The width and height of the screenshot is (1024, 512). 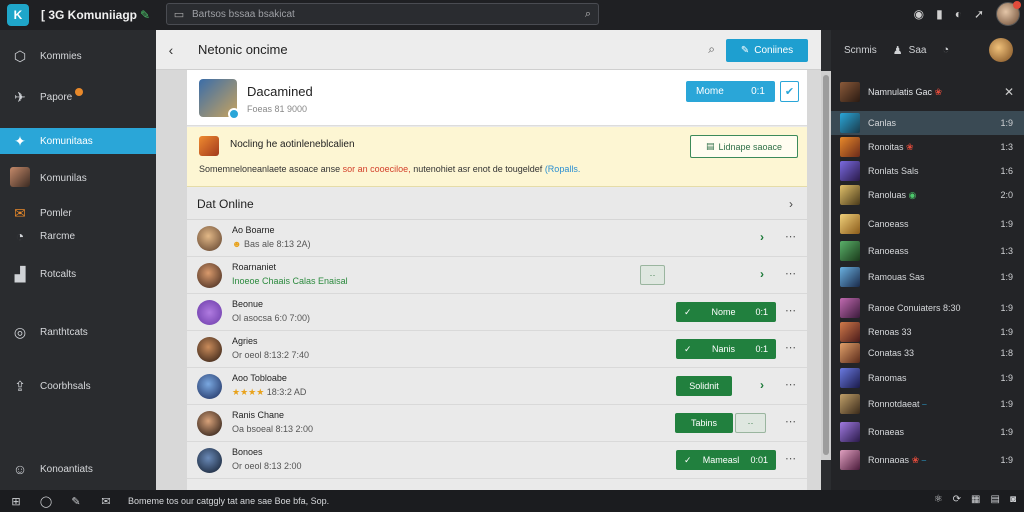 I want to click on edit-icon: ⎯, so click(x=924, y=459).